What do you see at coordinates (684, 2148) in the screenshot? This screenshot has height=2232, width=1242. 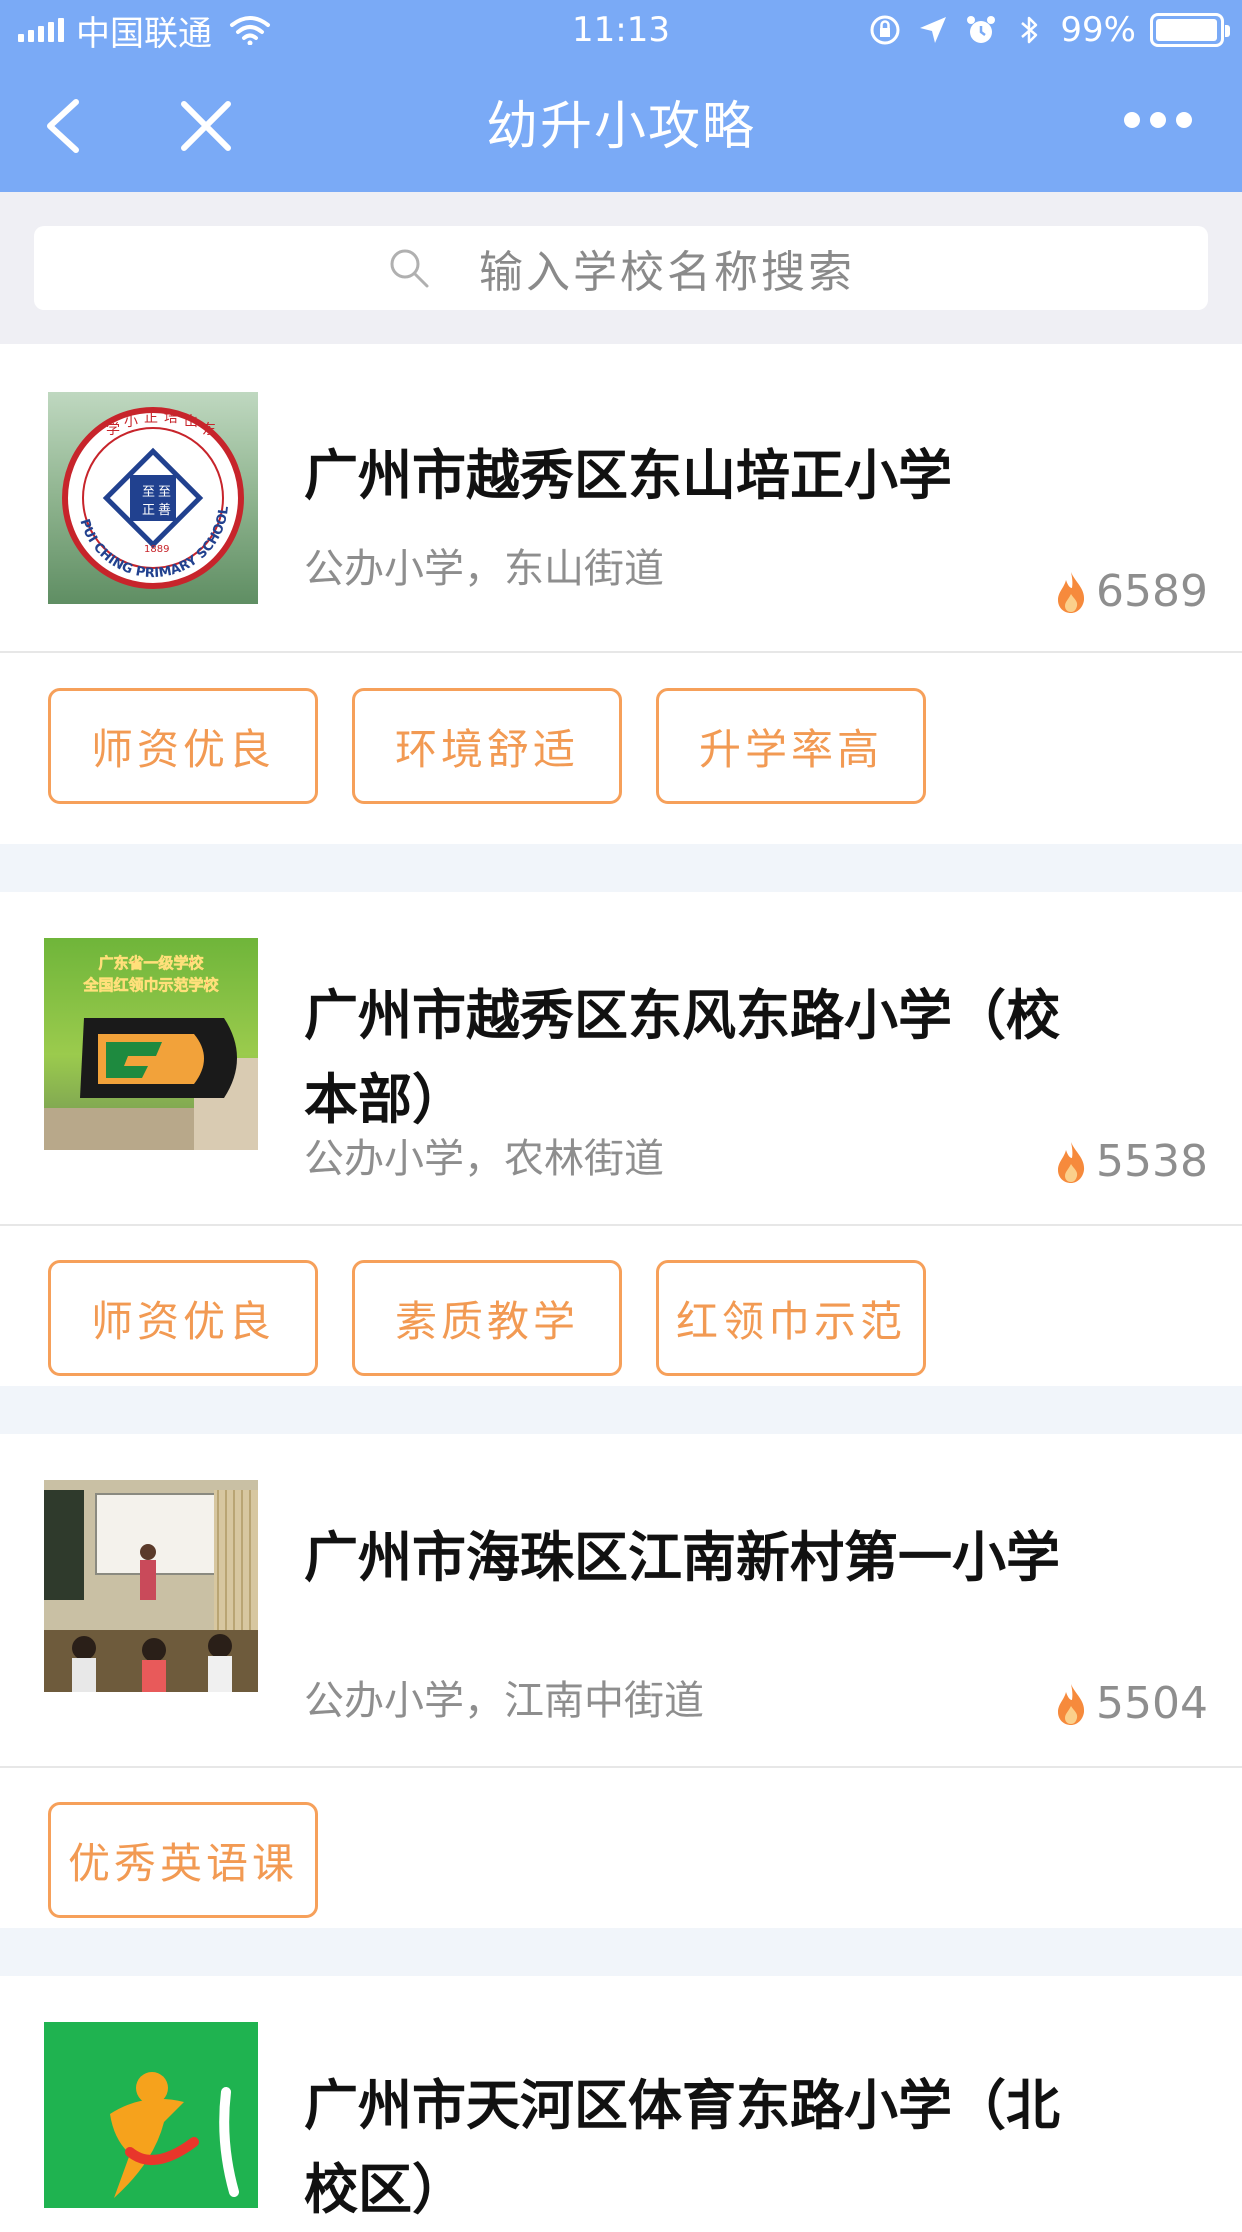 I see `school-name: 广州市天河区体育东路小学（北校区）` at bounding box center [684, 2148].